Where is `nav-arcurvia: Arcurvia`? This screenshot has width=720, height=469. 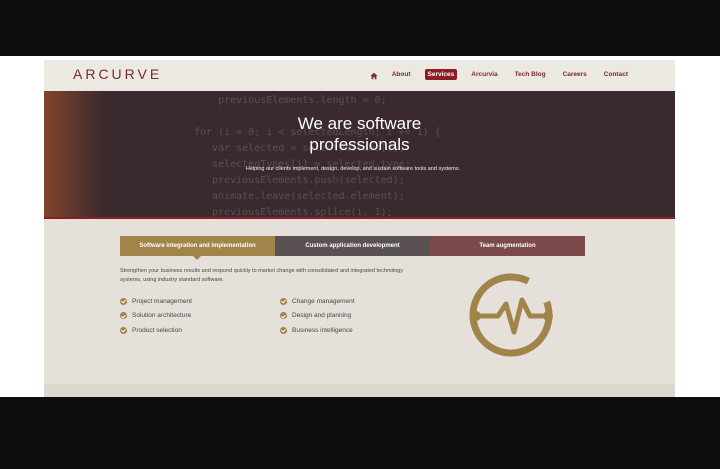 nav-arcurvia: Arcurvia is located at coordinates (484, 74).